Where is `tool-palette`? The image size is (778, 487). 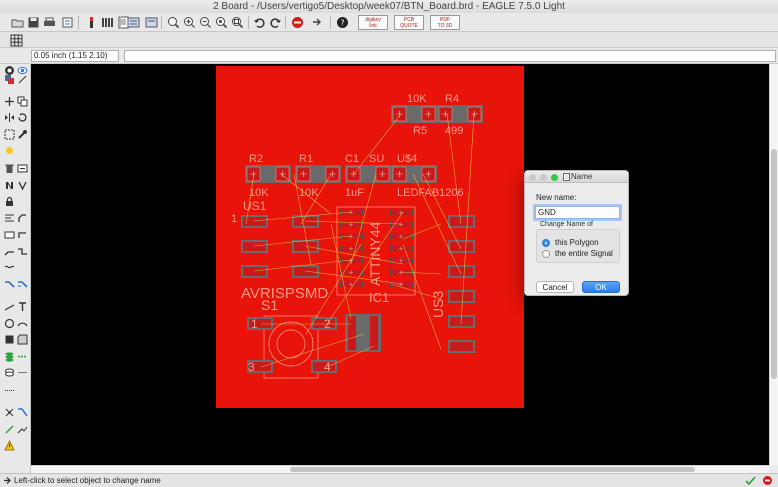 tool-palette is located at coordinates (15, 268).